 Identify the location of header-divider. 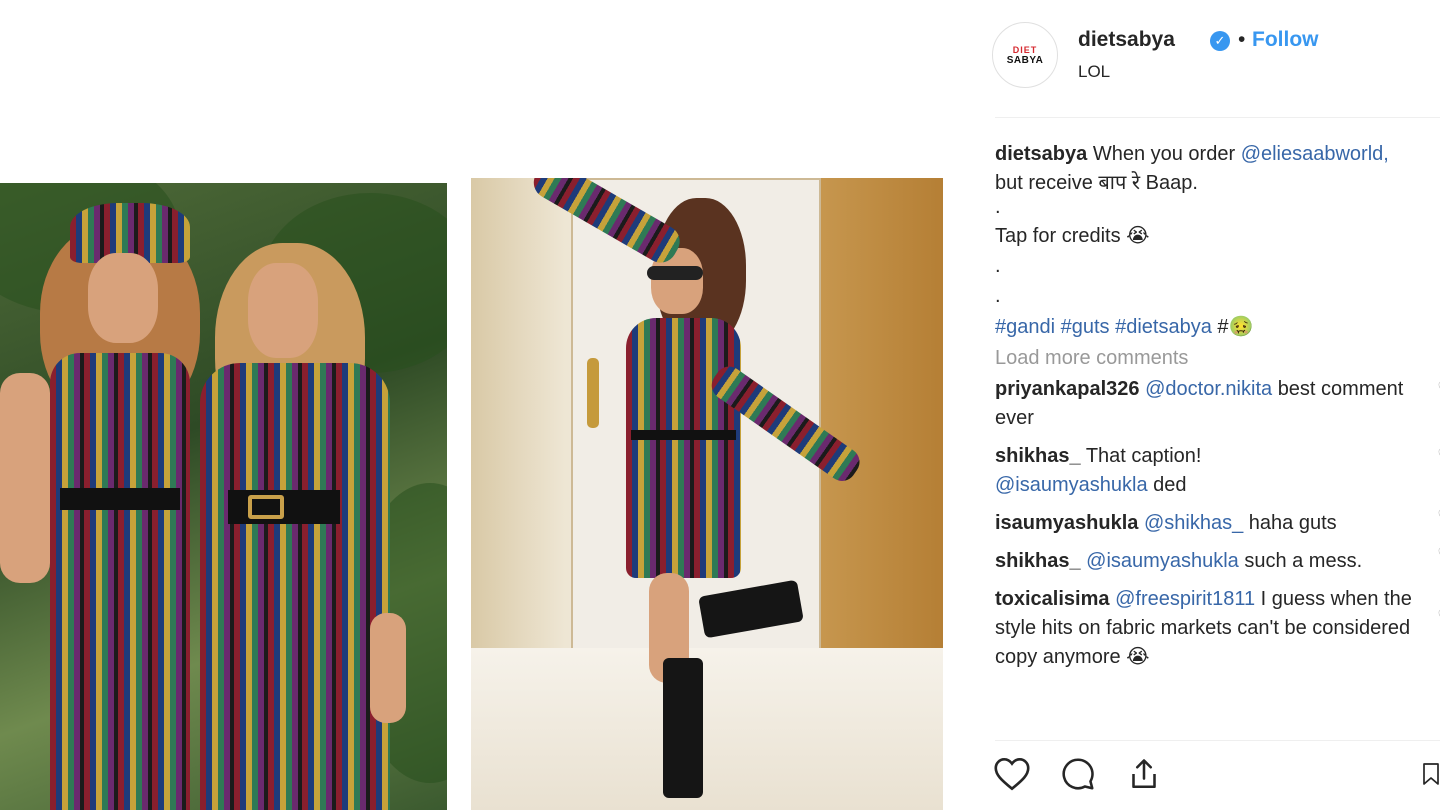
(1217, 117).